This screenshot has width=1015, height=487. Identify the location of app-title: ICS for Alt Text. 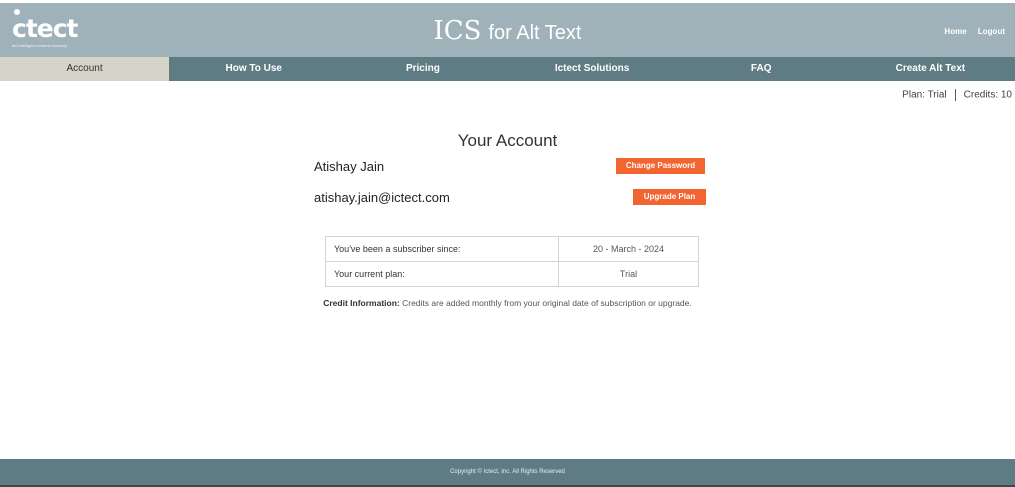
(507, 32).